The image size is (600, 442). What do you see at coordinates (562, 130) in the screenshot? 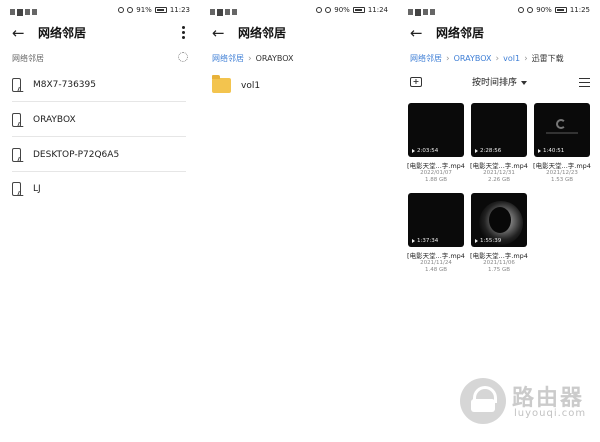
I see `video-thumbnail: 1:40:51` at bounding box center [562, 130].